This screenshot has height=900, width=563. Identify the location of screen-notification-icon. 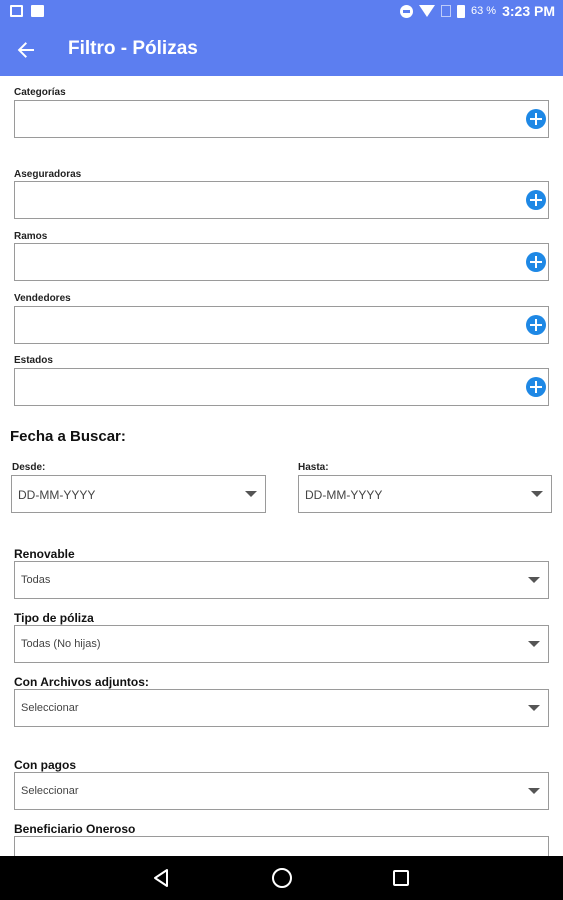
(16, 11).